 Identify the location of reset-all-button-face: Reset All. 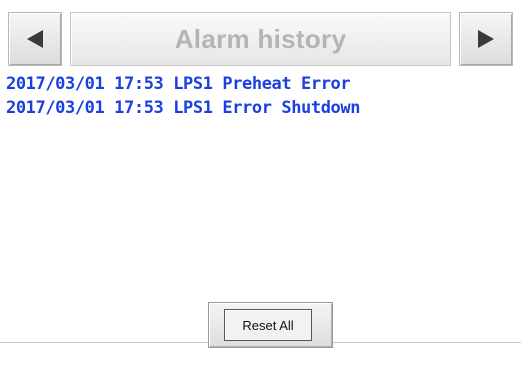
(268, 325).